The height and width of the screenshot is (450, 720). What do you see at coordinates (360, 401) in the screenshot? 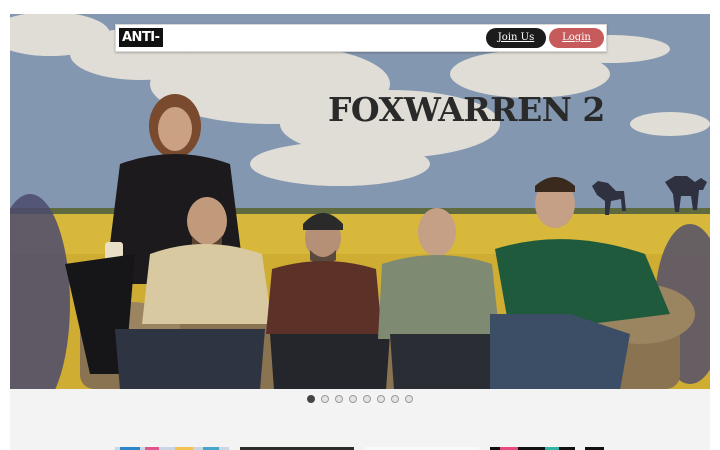
I see `carousel-indicators` at bounding box center [360, 401].